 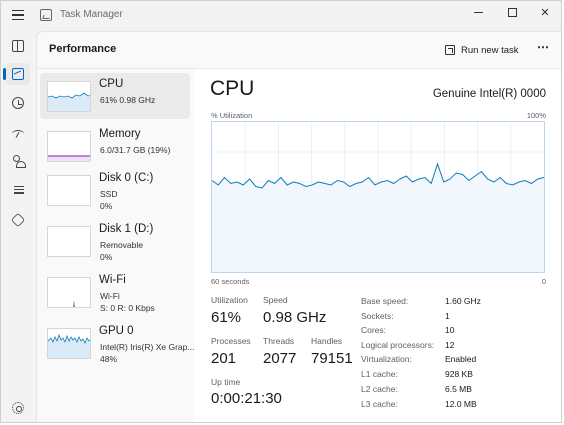 I want to click on memory-thumbnail-graph, so click(x=69, y=146).